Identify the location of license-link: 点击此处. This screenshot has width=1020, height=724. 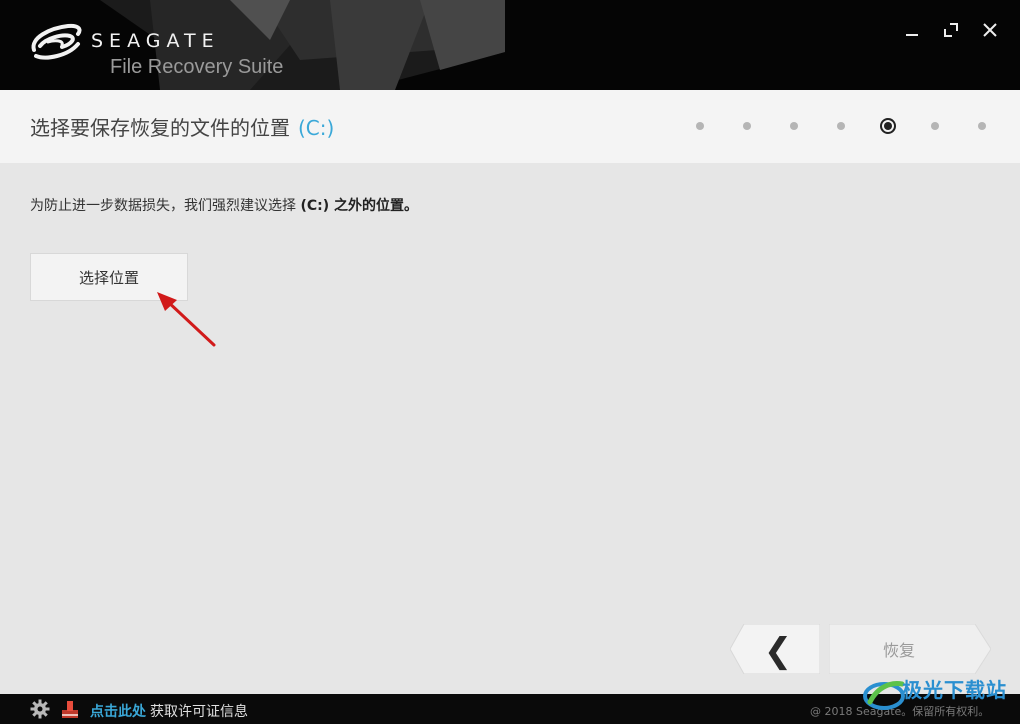
(118, 711).